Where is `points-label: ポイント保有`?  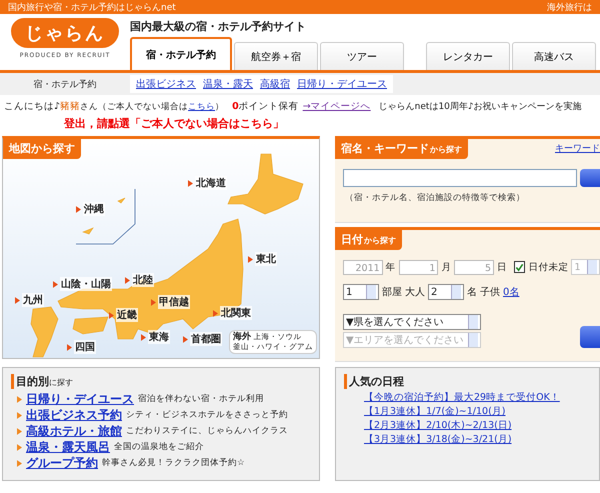 points-label: ポイント保有 is located at coordinates (268, 106).